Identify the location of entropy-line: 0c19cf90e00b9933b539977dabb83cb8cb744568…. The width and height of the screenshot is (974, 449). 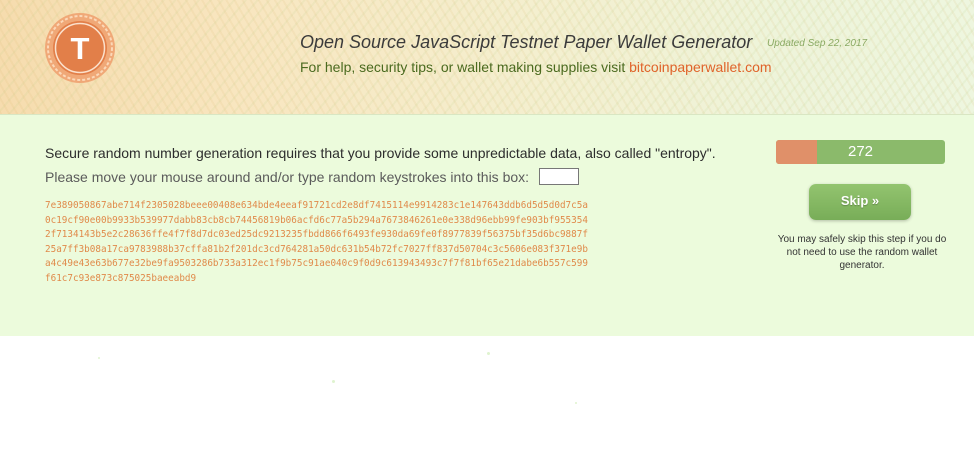
(316, 220).